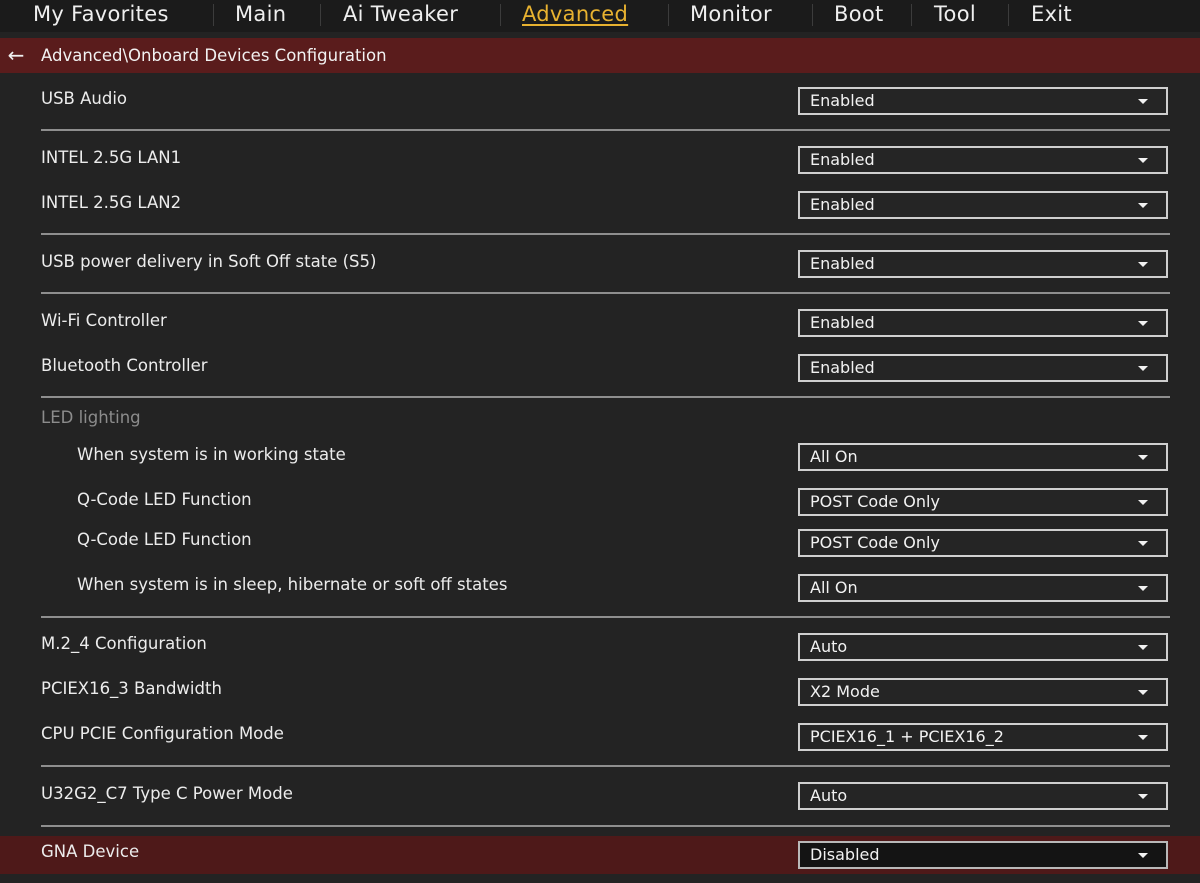  I want to click on u32g2-c7-power-mode-select: Auto, so click(983, 796).